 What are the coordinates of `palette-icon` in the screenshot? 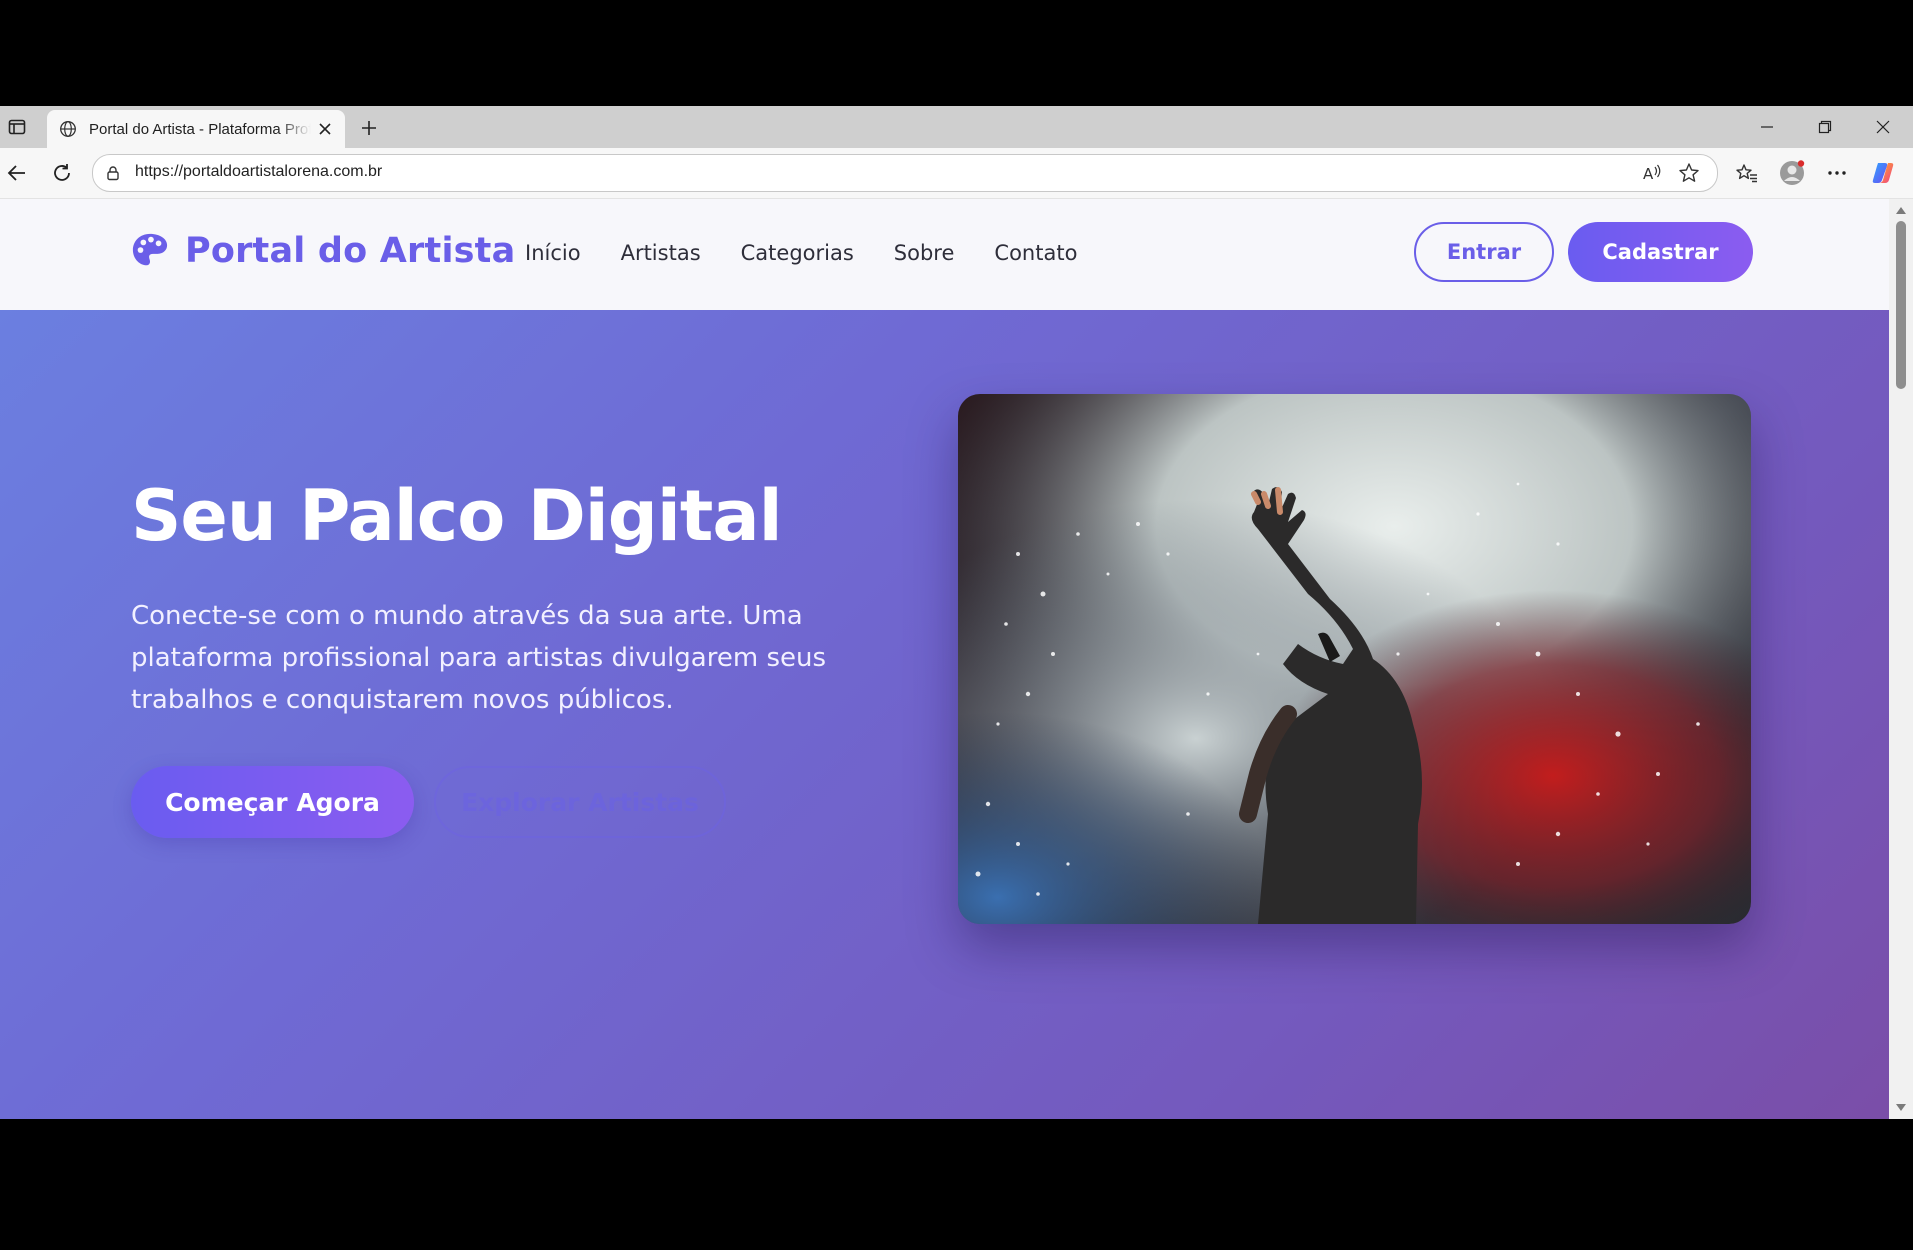 It's located at (150, 249).